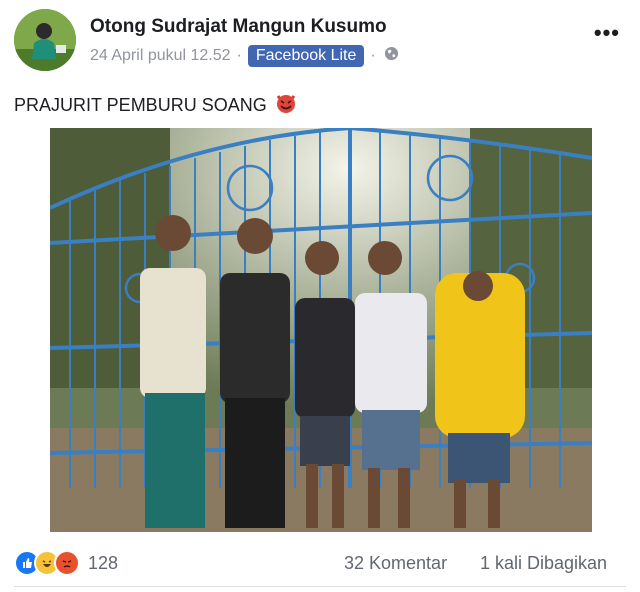 This screenshot has width=640, height=592. I want to click on post-meta: 24 April pukul 12.52 · Facebook Lite ·, so click(244, 56).